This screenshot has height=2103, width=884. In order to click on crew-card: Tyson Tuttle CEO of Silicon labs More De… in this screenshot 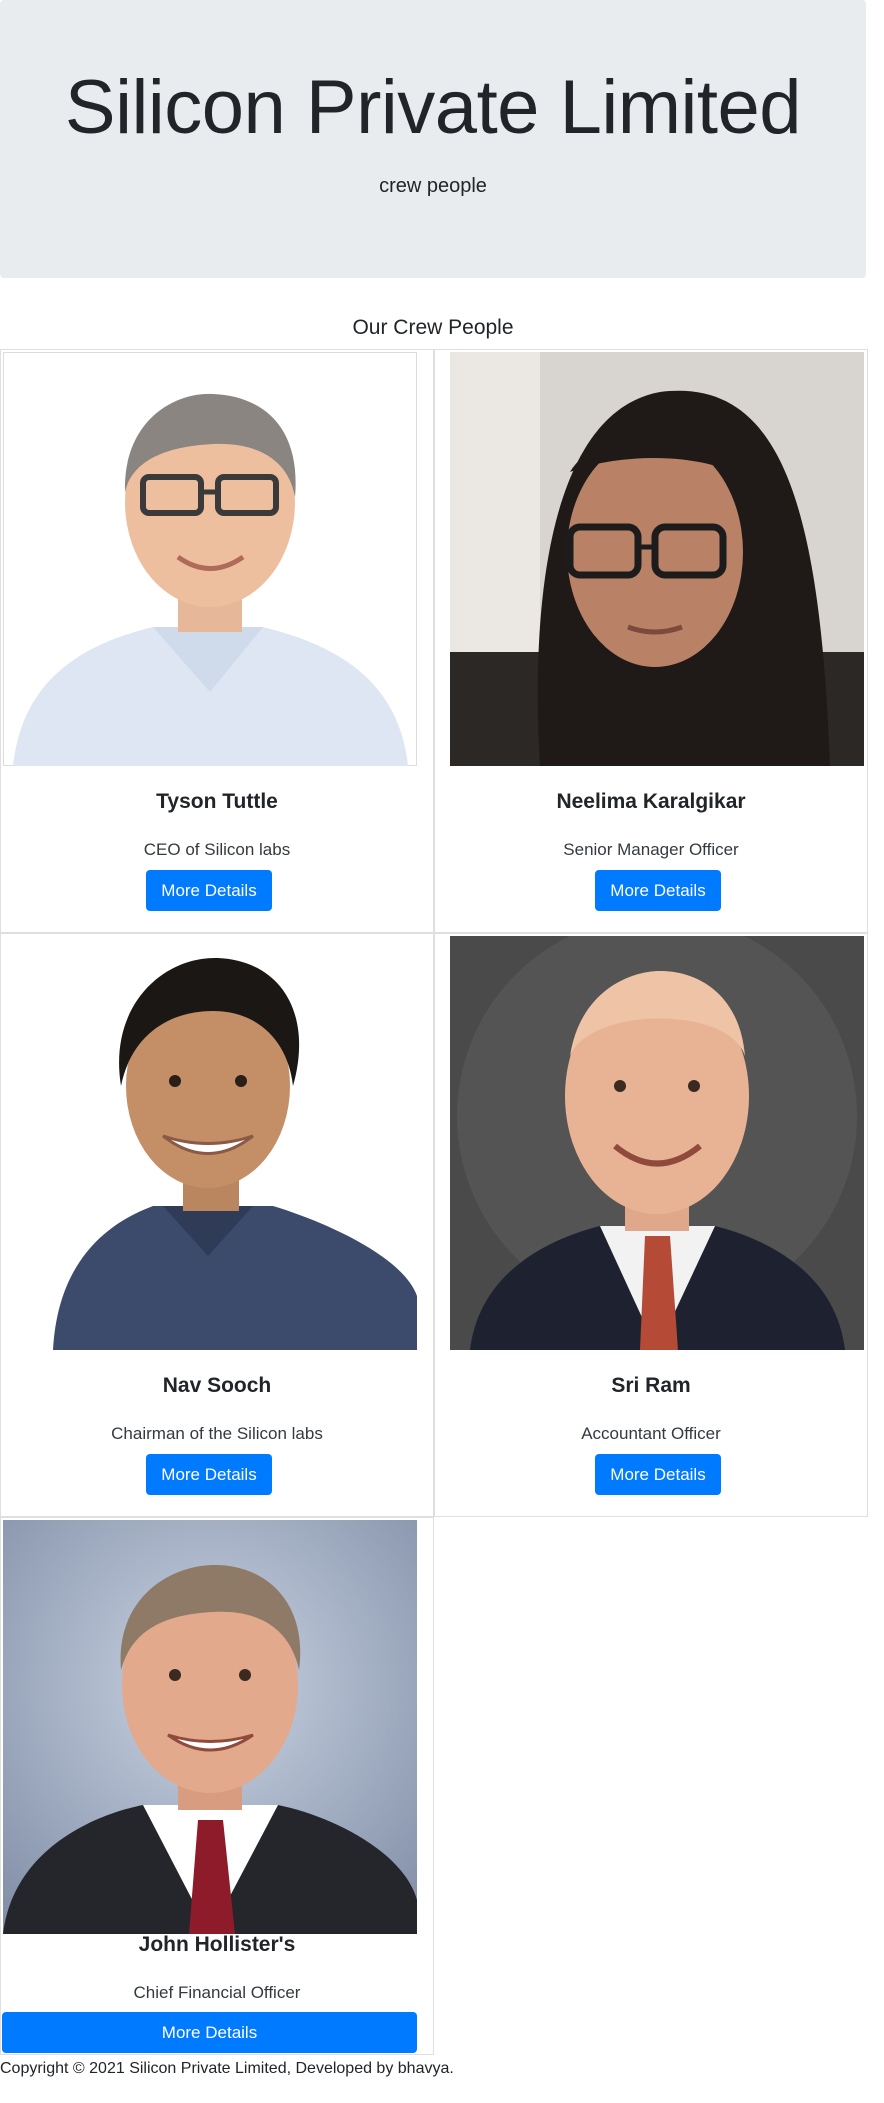, I will do `click(217, 641)`.